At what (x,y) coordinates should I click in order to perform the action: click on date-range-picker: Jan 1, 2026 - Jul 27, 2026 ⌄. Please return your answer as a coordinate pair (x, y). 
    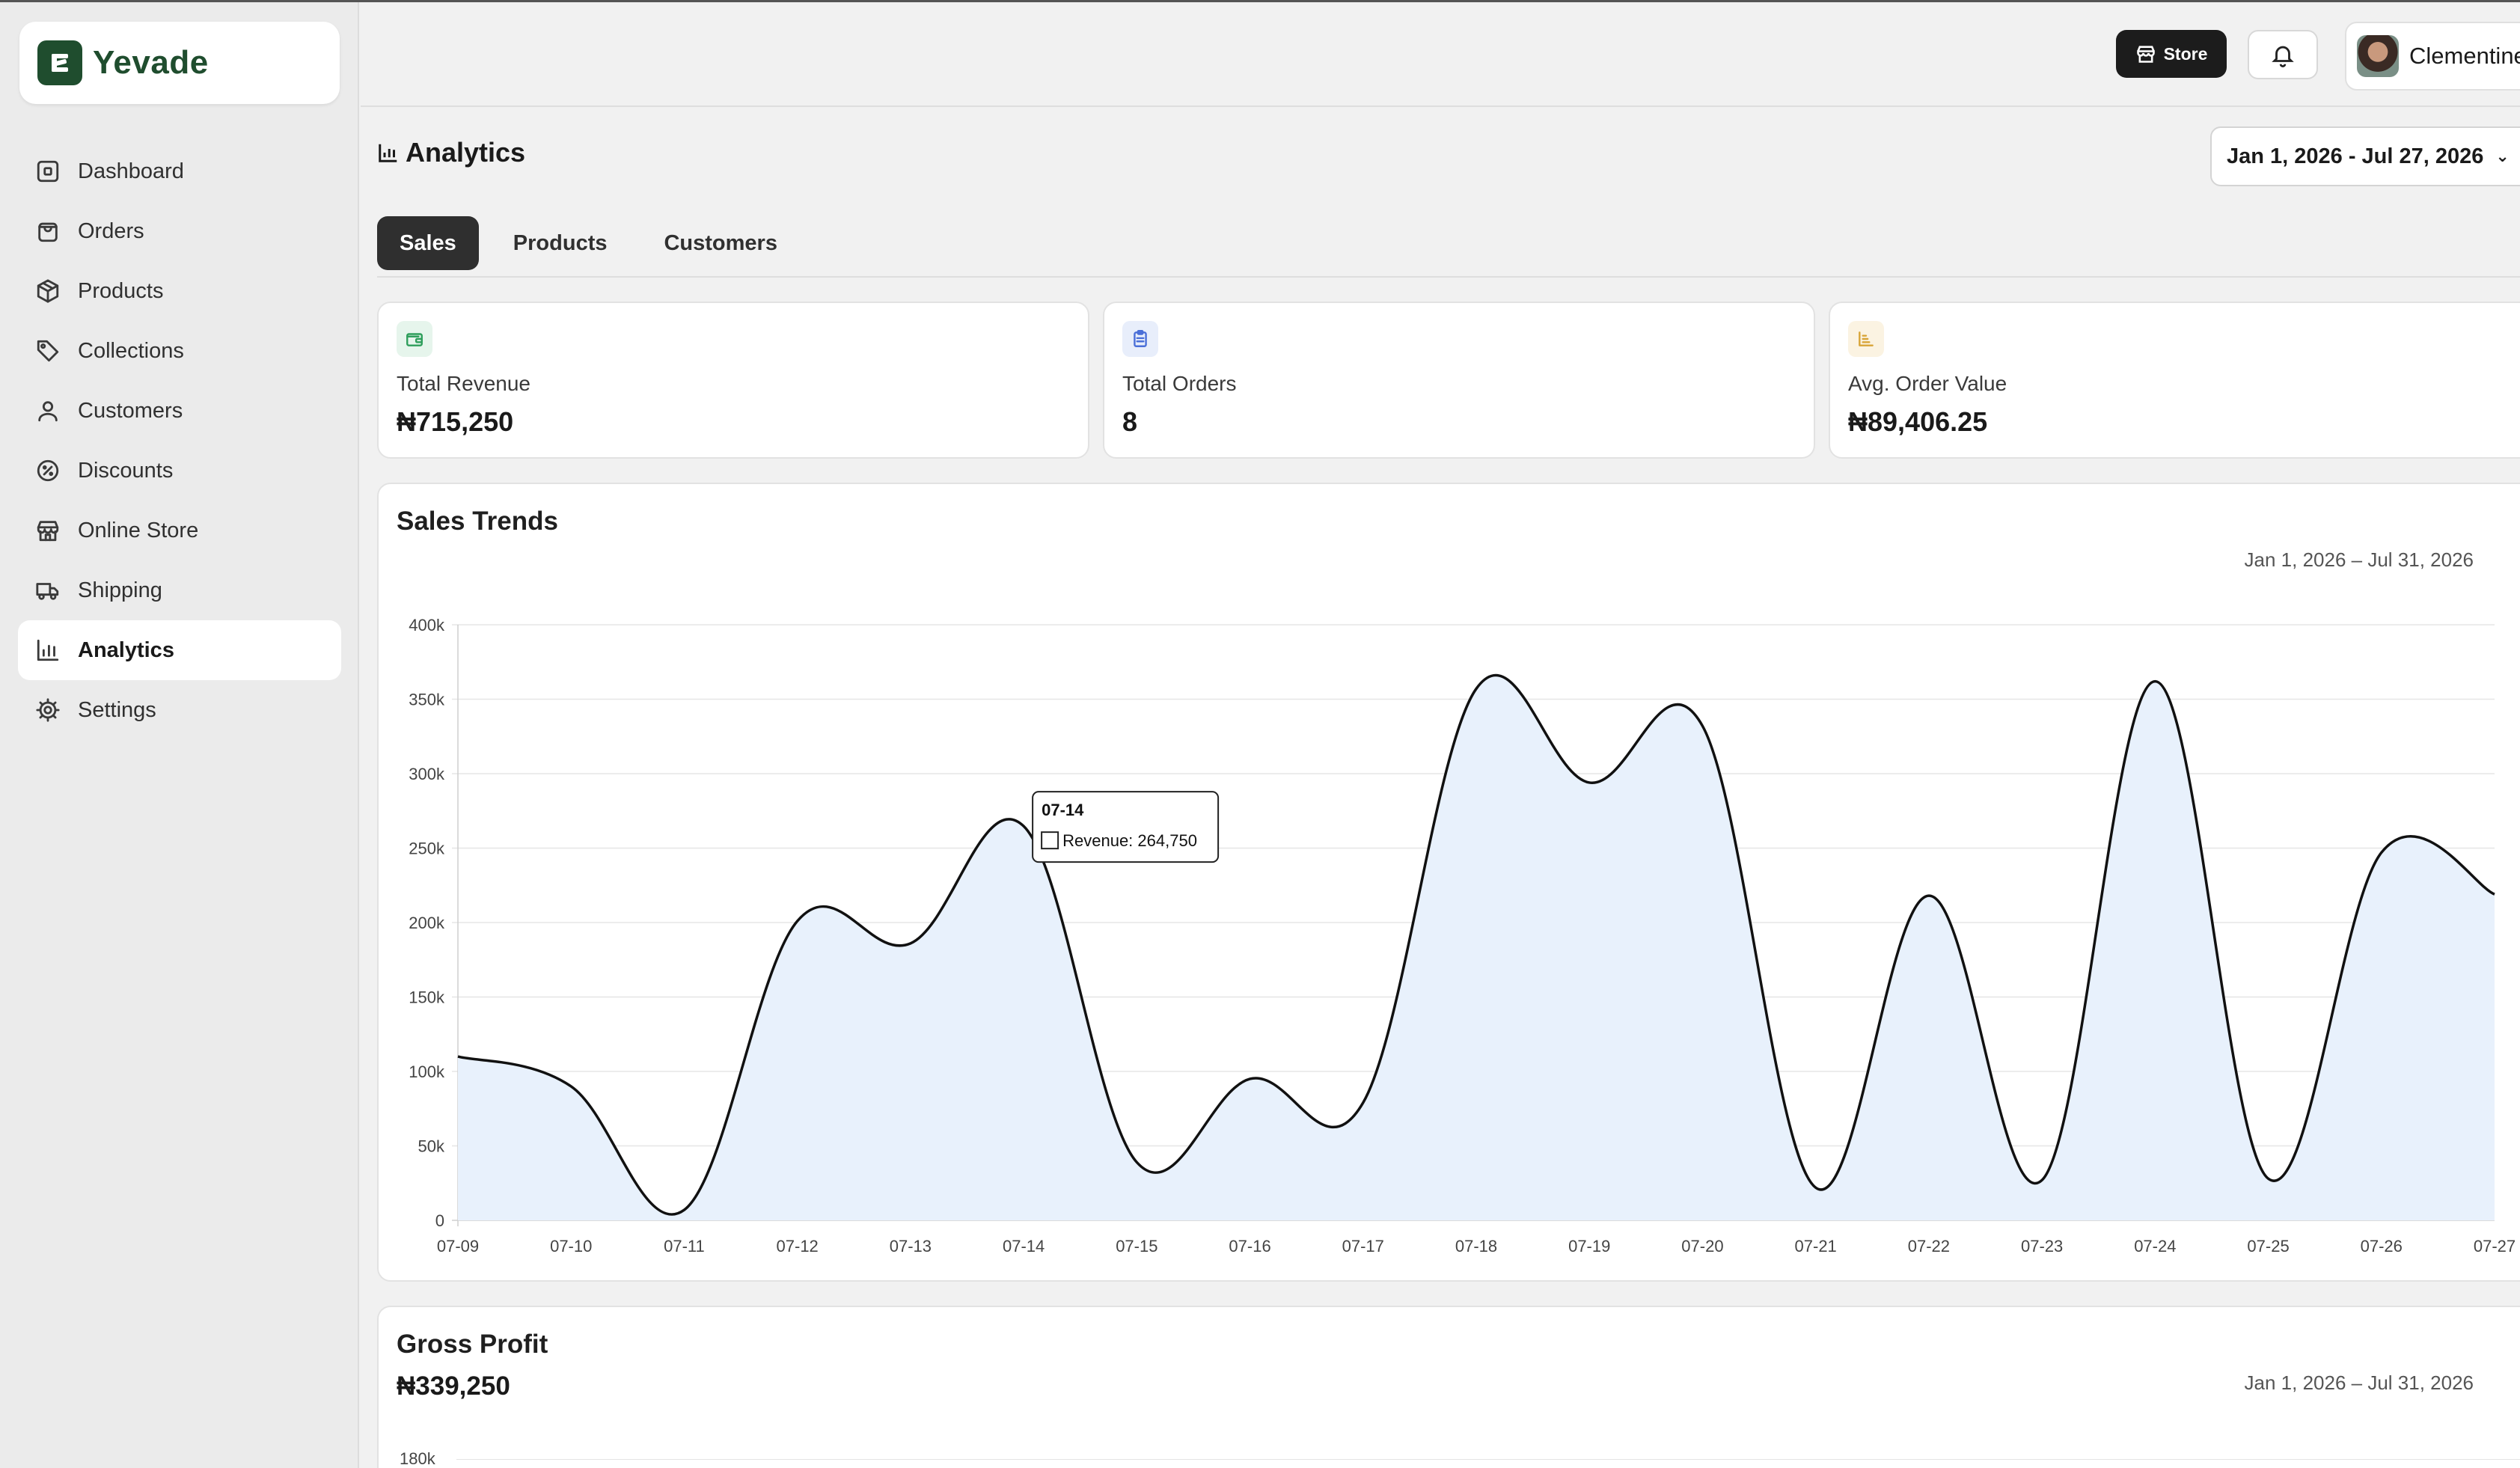
    Looking at the image, I should click on (2365, 156).